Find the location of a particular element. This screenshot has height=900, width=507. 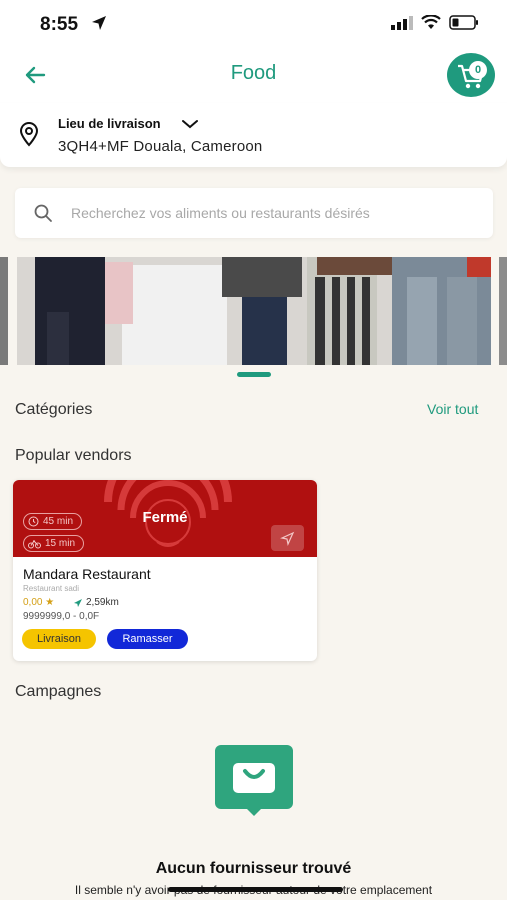

banner-illustration is located at coordinates (254, 311).